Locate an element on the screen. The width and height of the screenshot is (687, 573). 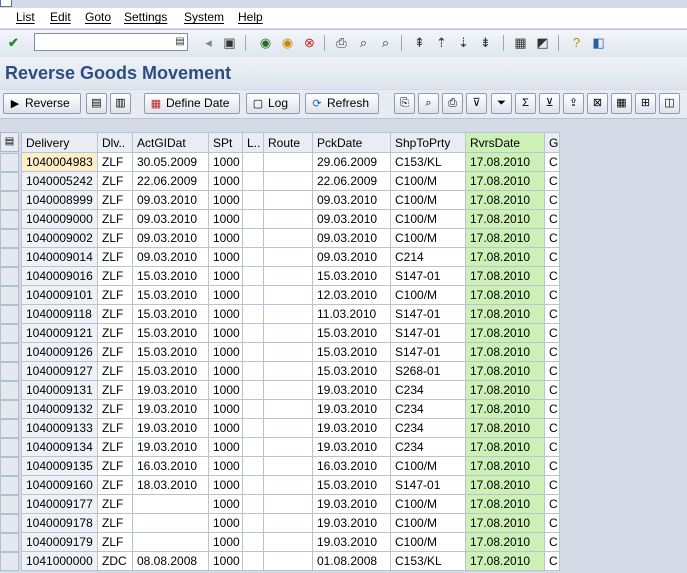
details-icon: ⎘ is located at coordinates (404, 103).